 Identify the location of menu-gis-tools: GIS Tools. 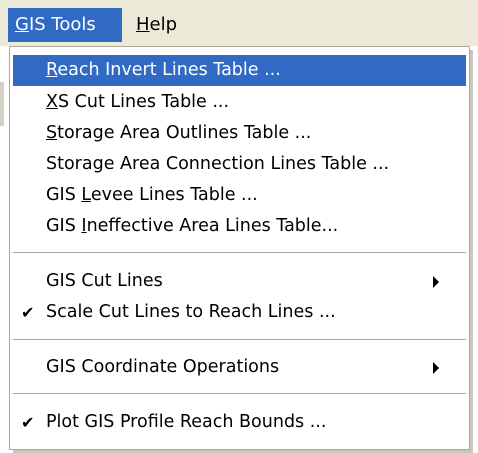
(65, 25).